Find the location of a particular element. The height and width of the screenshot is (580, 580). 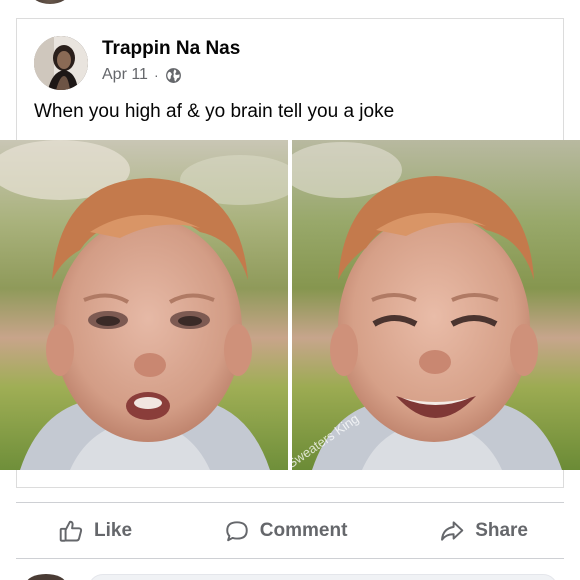

author-avatar-image is located at coordinates (61, 63).